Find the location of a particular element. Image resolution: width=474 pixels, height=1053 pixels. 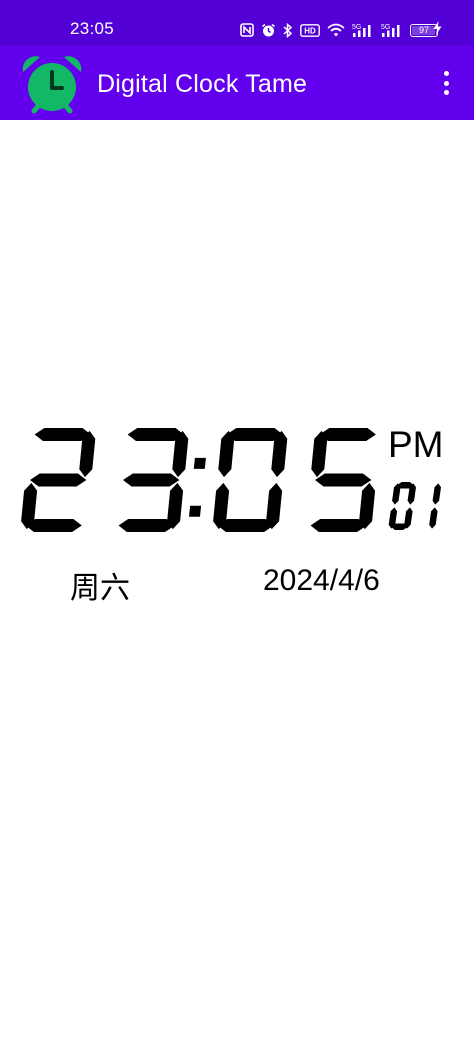

clock-seconds is located at coordinates (414, 506).